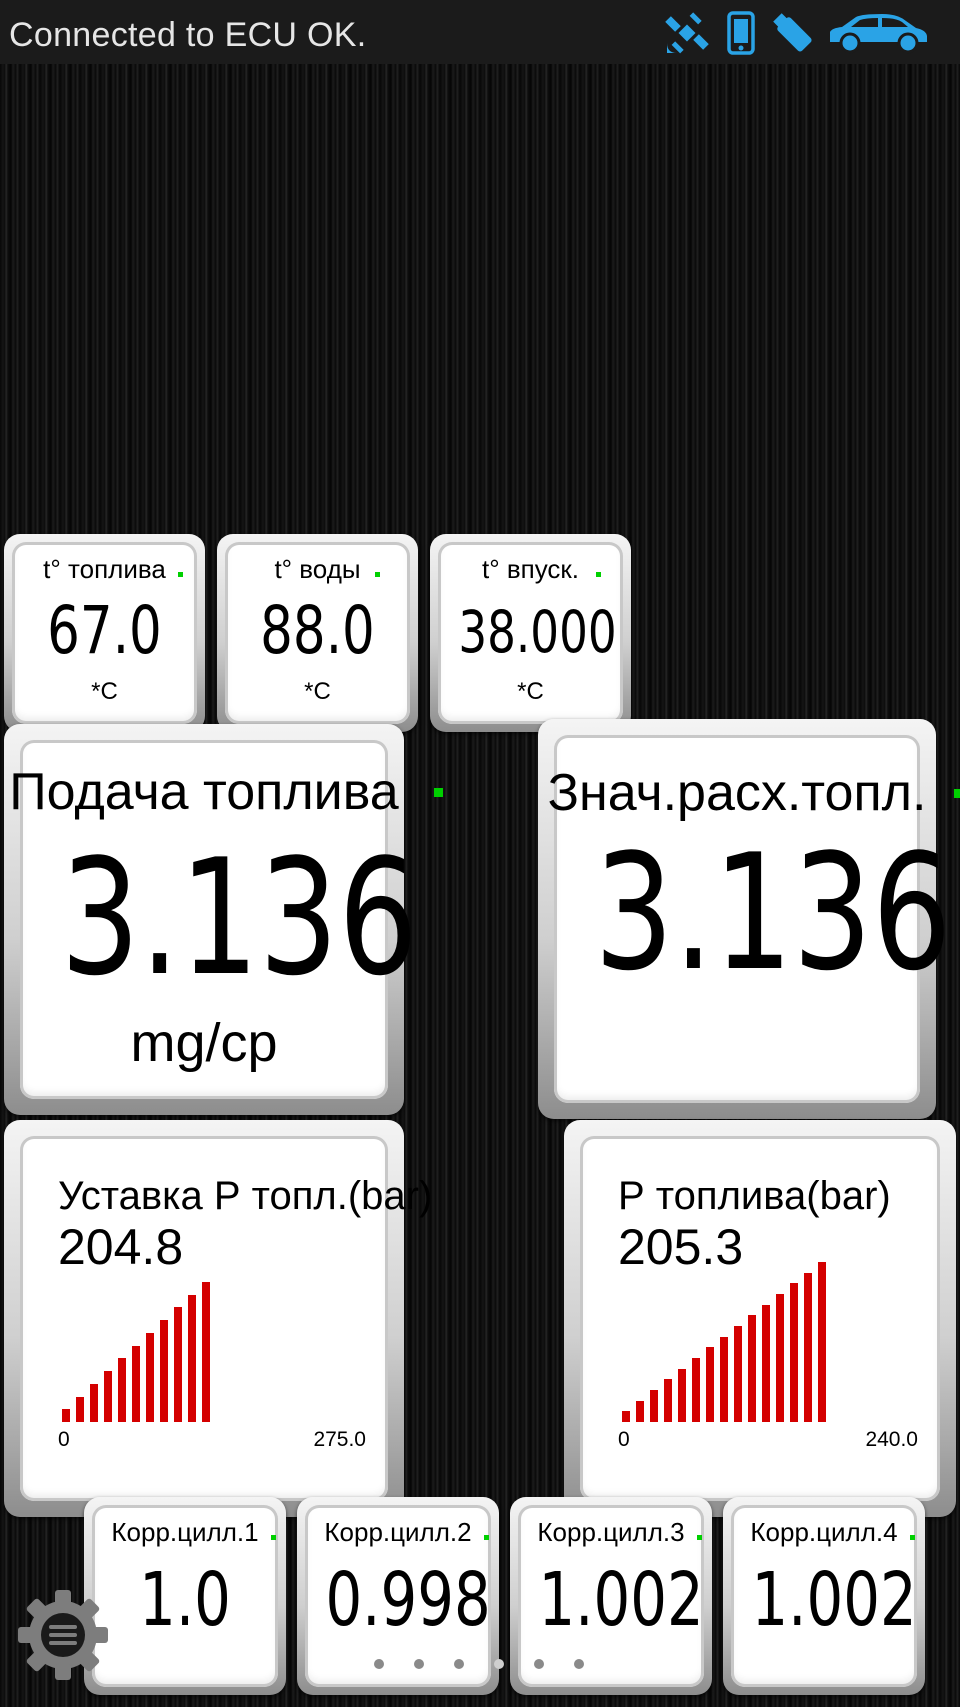 This screenshot has height=1707, width=960. I want to click on satellite-icon, so click(687, 33).